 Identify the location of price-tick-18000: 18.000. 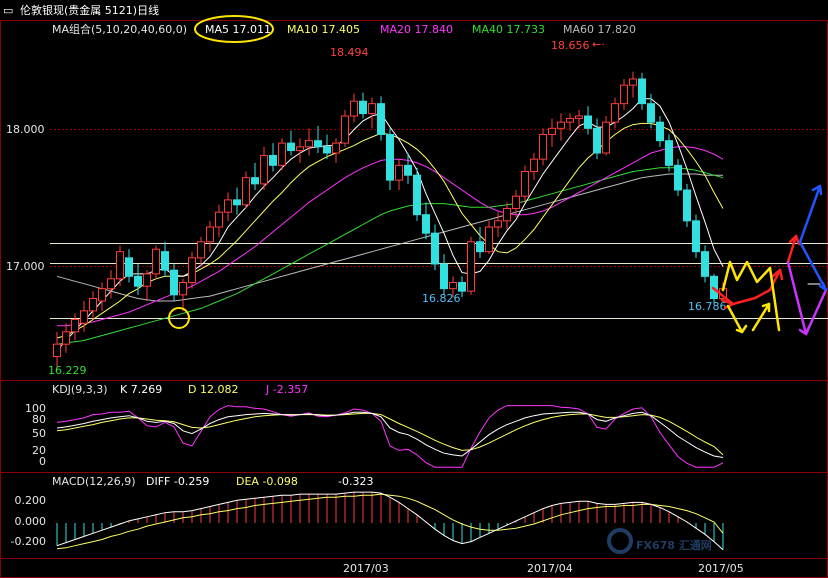
(25, 129).